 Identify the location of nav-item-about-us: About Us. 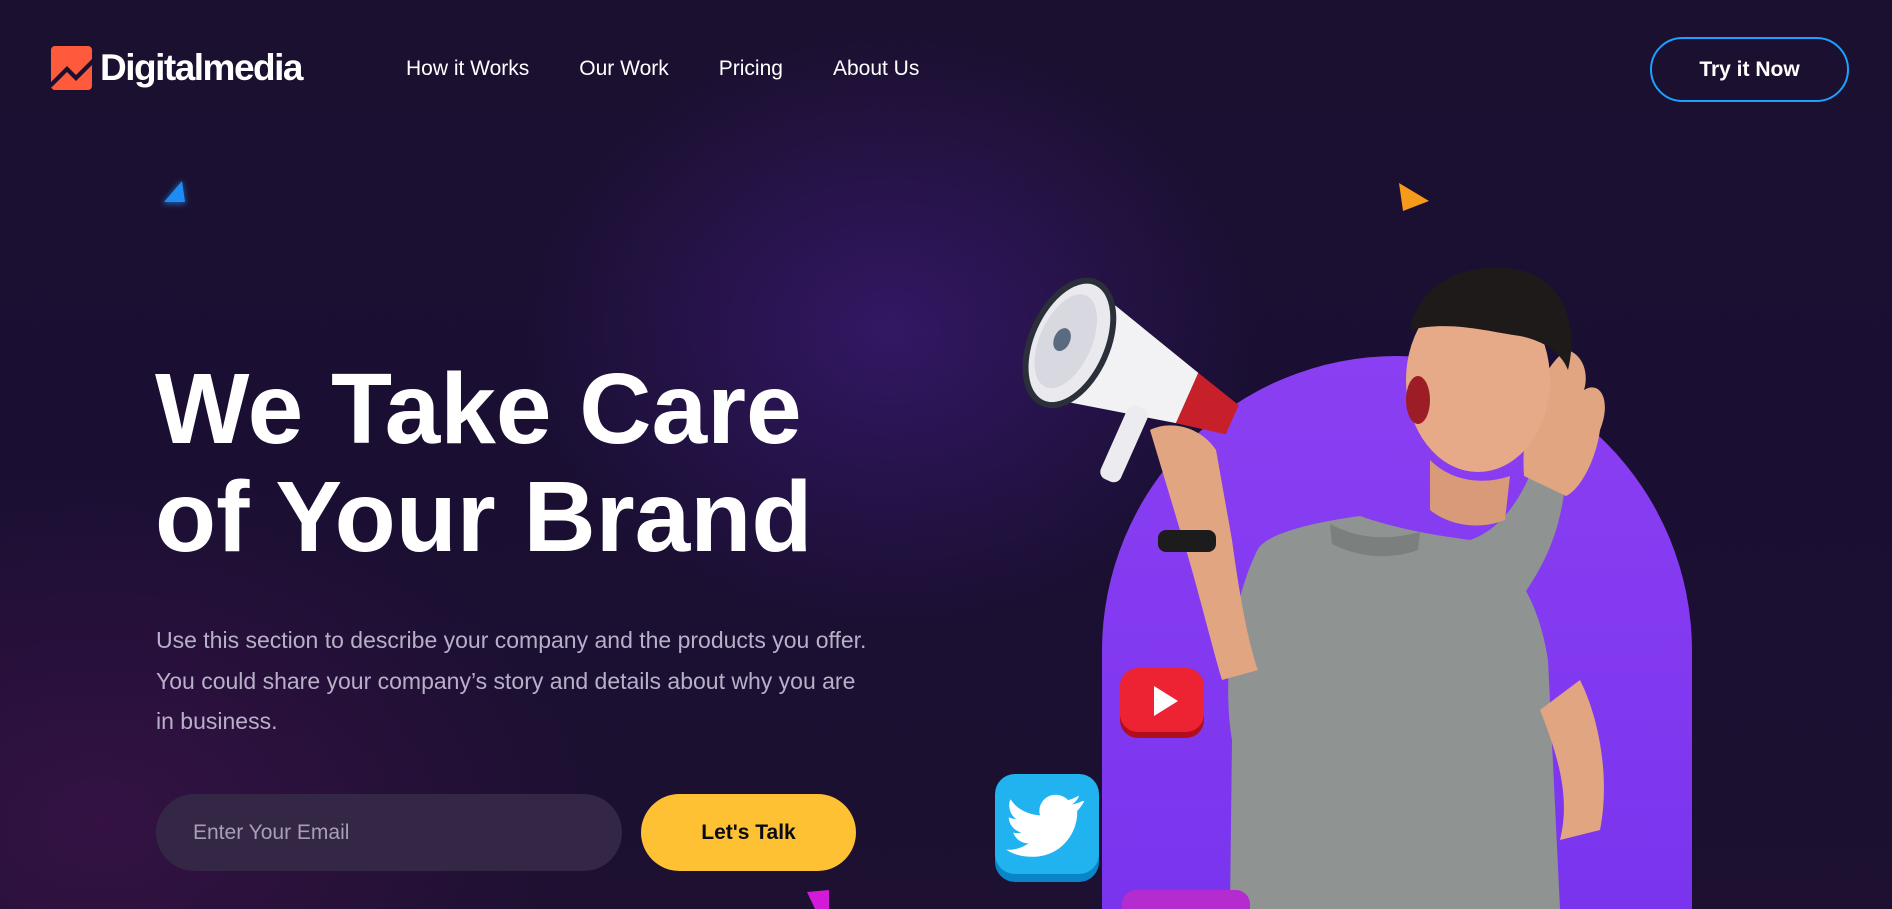
(876, 69).